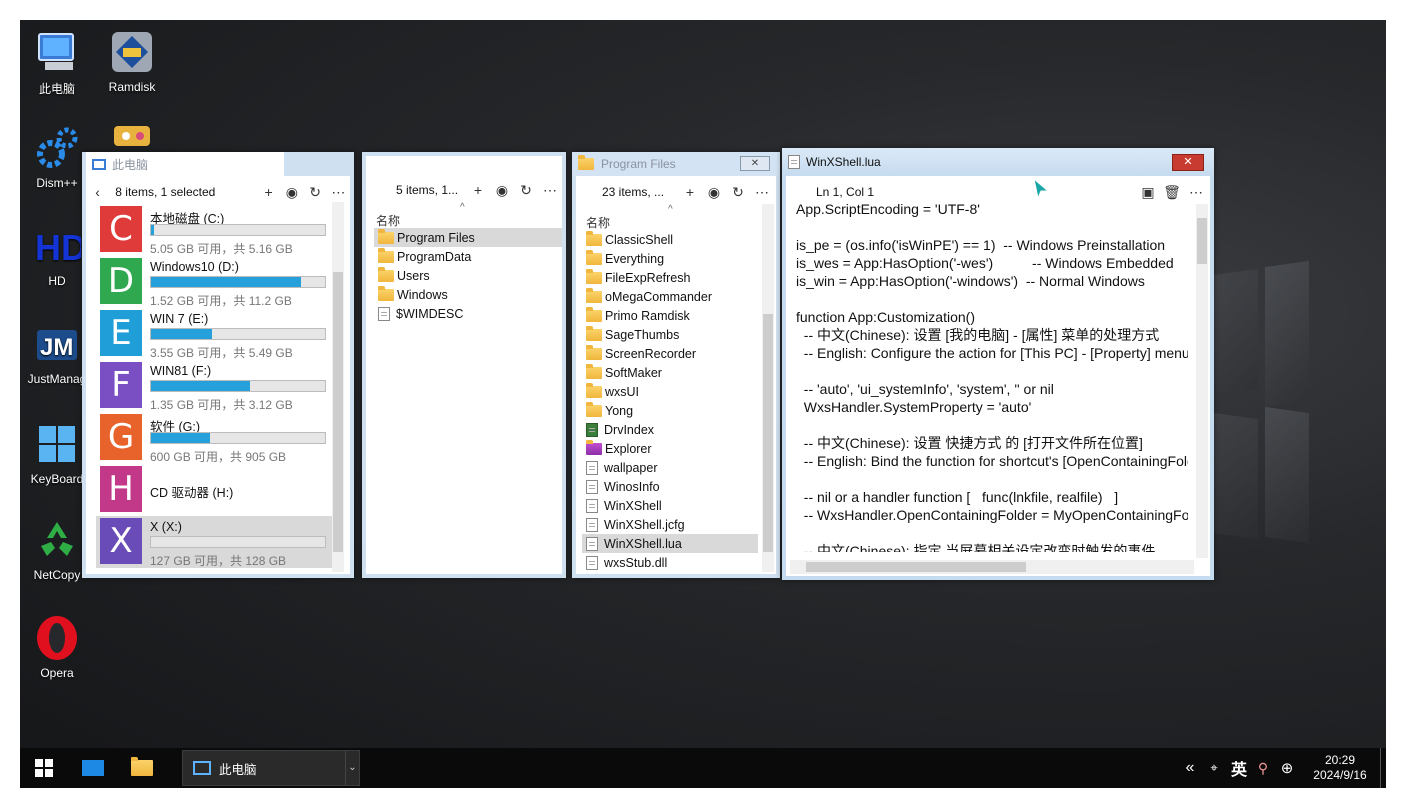  Describe the element at coordinates (44, 768) in the screenshot. I see `start-button` at that location.